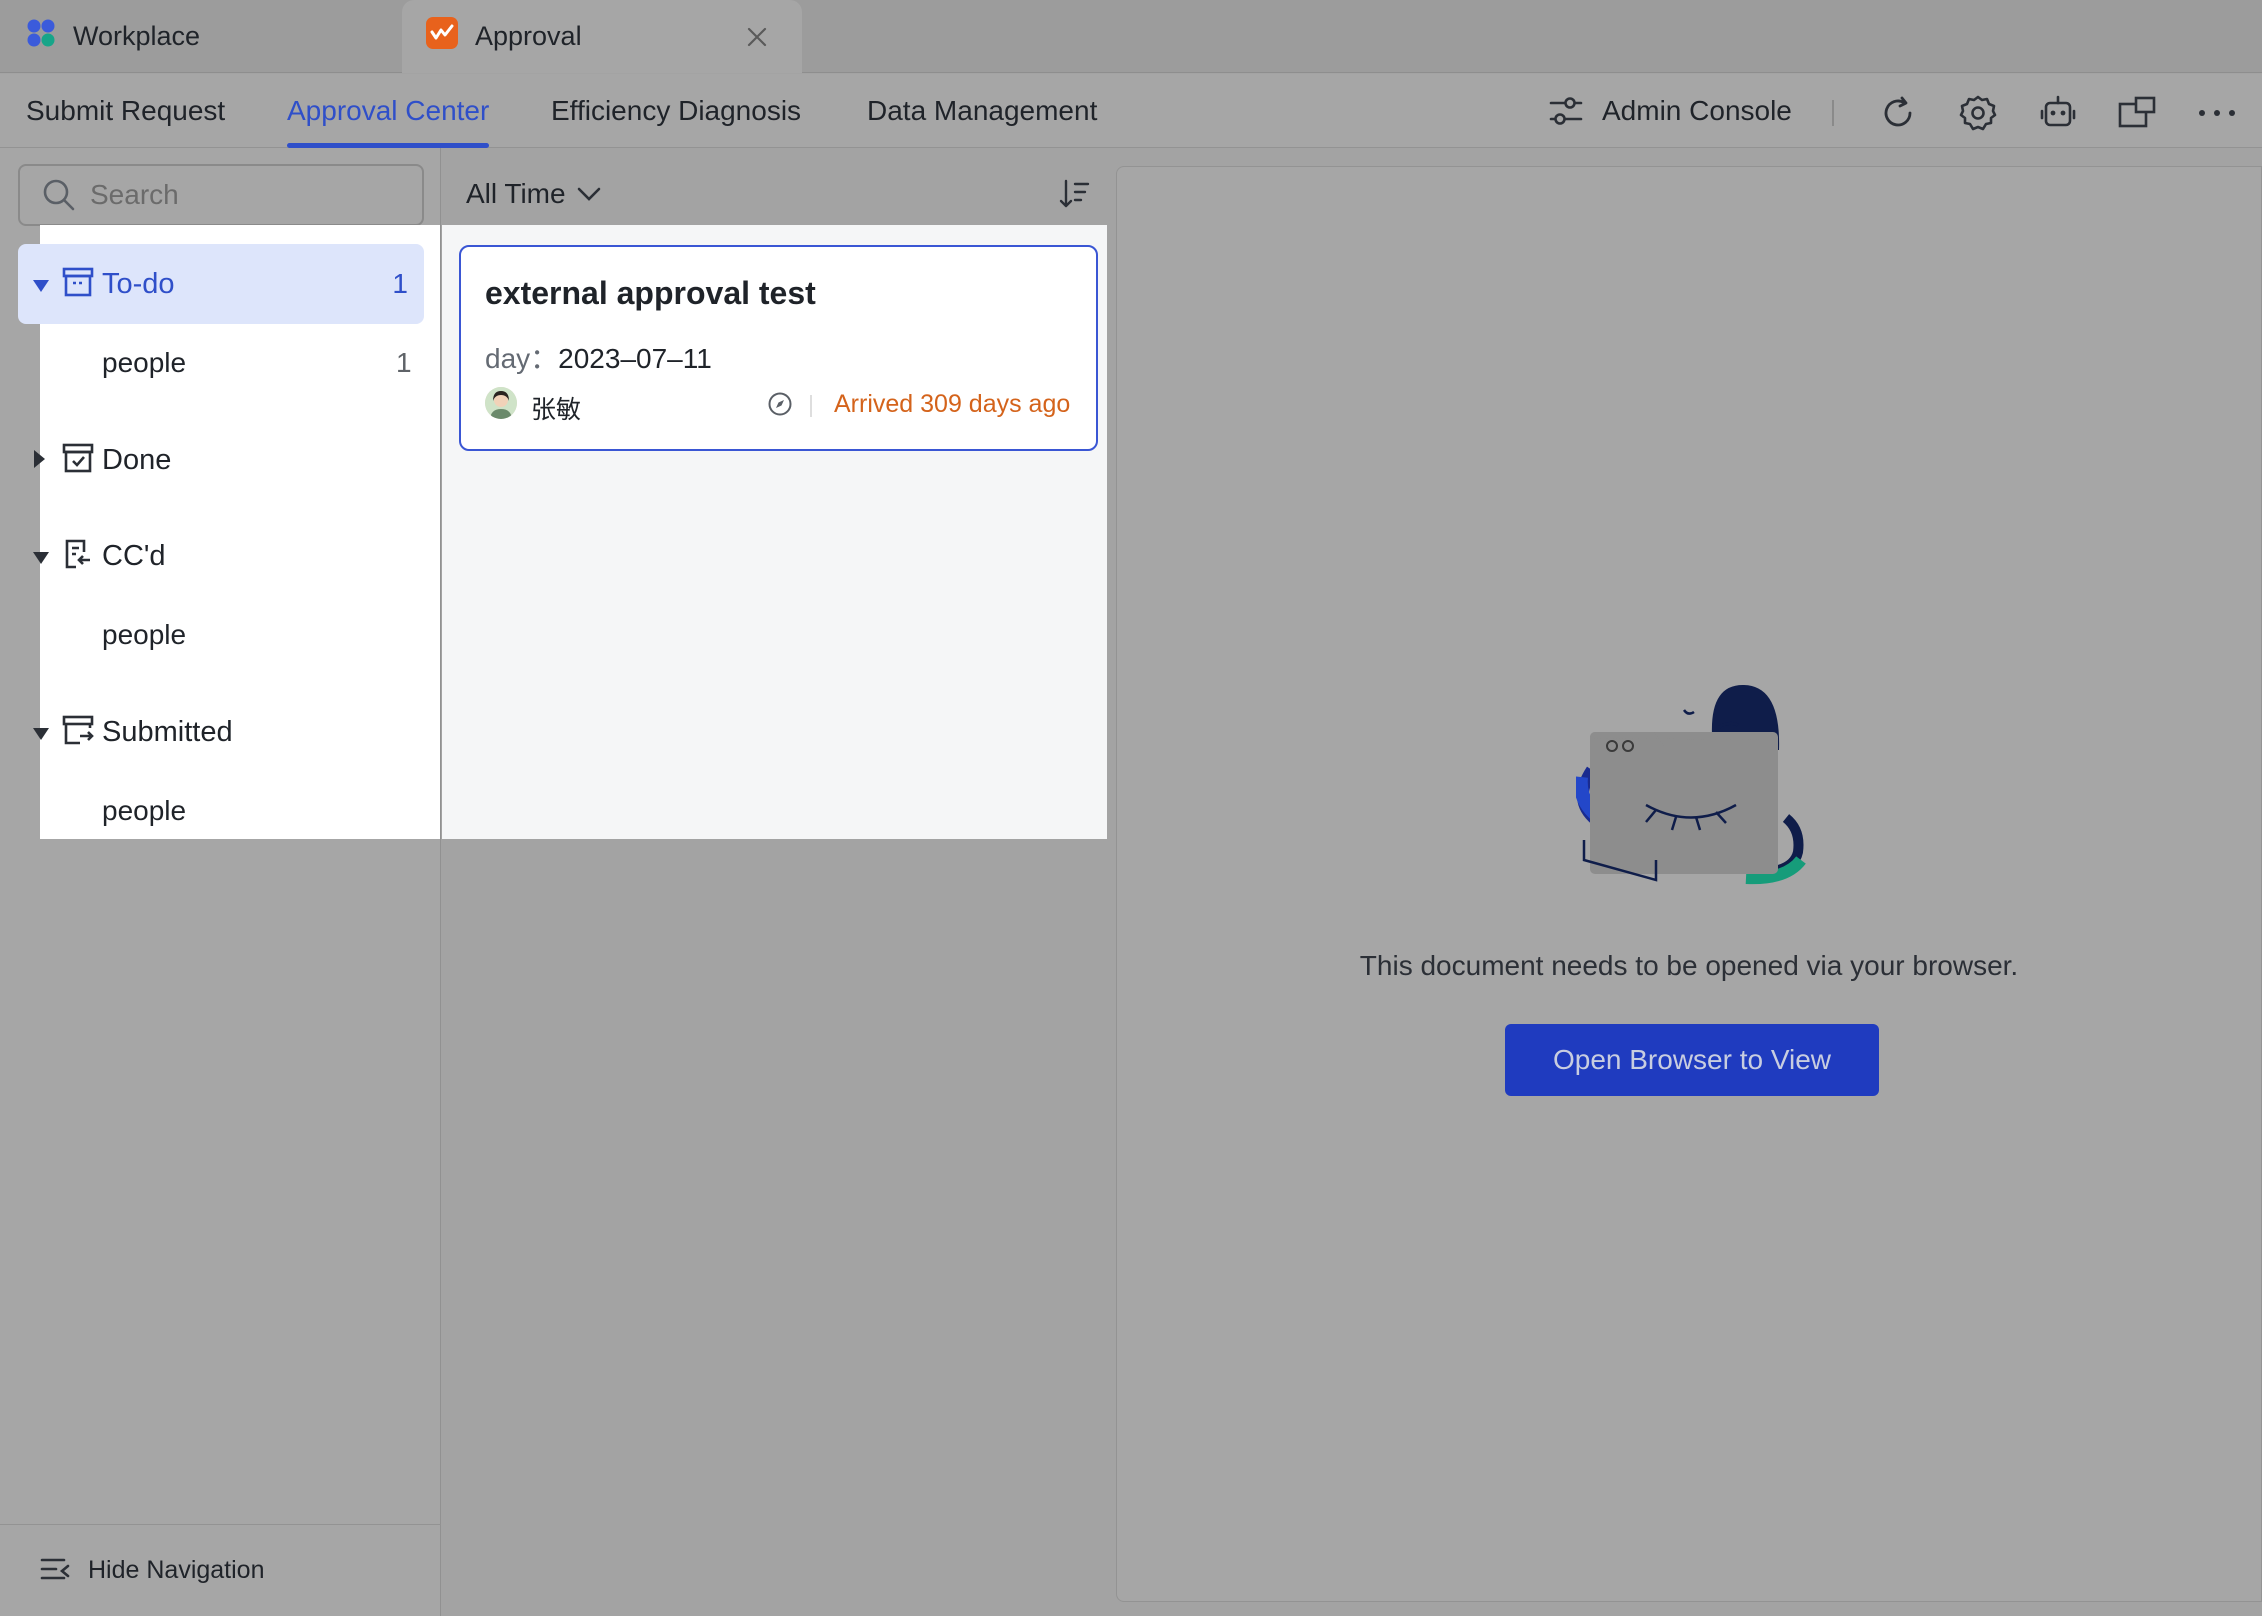 The height and width of the screenshot is (1616, 2262). What do you see at coordinates (676, 111) in the screenshot?
I see `nav-tab-efficiency-diagnosis: Efficiency Diagnosis` at bounding box center [676, 111].